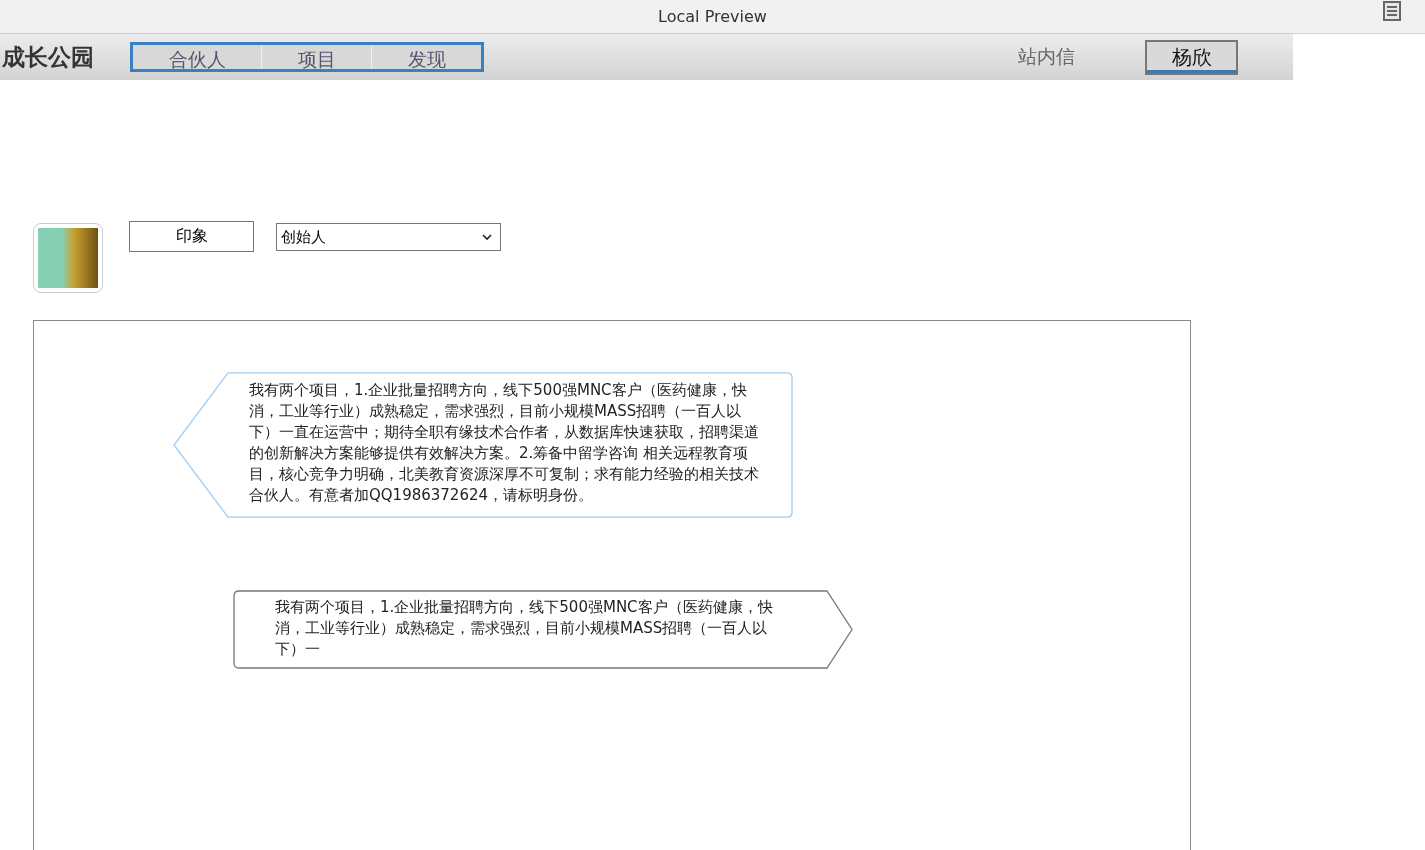  What do you see at coordinates (524, 628) in the screenshot?
I see `message-text: 我有两个项目，1.企业批量招聘方向，线下500强MNC客户（医药健康，快消，工业等行业）成熟稳定，需求强烈，目前小规模MASS招聘（一百人以下）一` at bounding box center [524, 628].